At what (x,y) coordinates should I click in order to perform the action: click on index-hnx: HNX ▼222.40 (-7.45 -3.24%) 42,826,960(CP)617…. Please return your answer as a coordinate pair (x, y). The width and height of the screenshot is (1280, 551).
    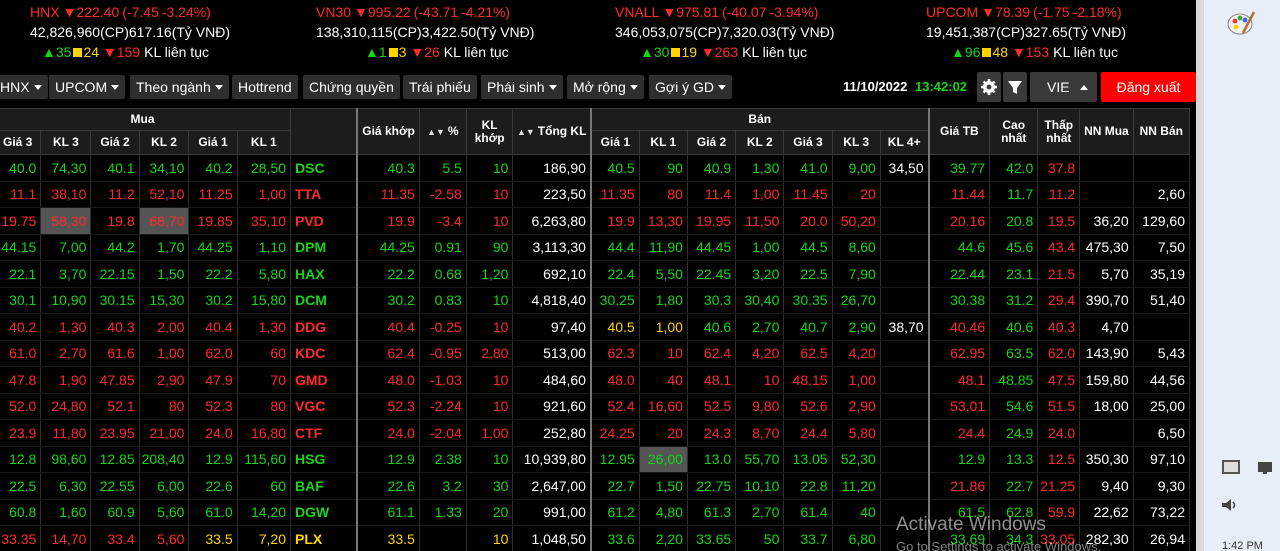
    Looking at the image, I should click on (150, 33).